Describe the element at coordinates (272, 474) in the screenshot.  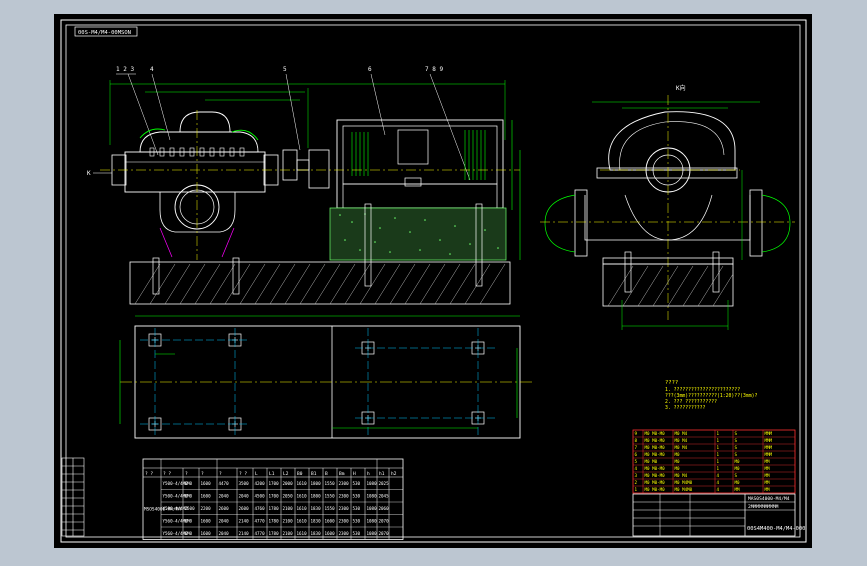
I see `table-header-cell: L1` at that location.